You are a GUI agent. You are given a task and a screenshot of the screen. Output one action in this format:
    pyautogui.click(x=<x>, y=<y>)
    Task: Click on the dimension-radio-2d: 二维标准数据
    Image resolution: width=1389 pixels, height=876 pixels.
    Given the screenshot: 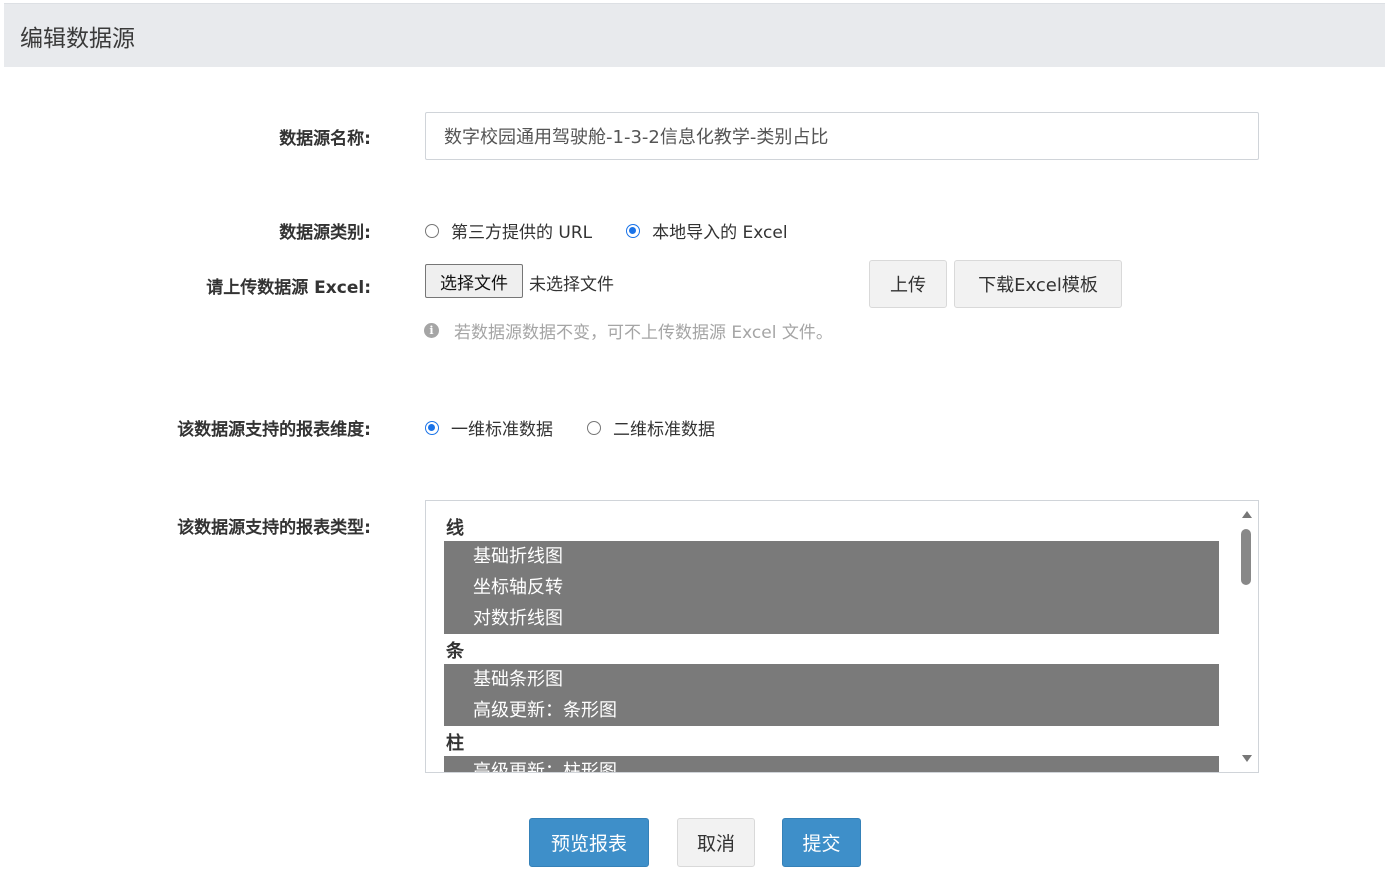 What is the action you would take?
    pyautogui.click(x=651, y=427)
    